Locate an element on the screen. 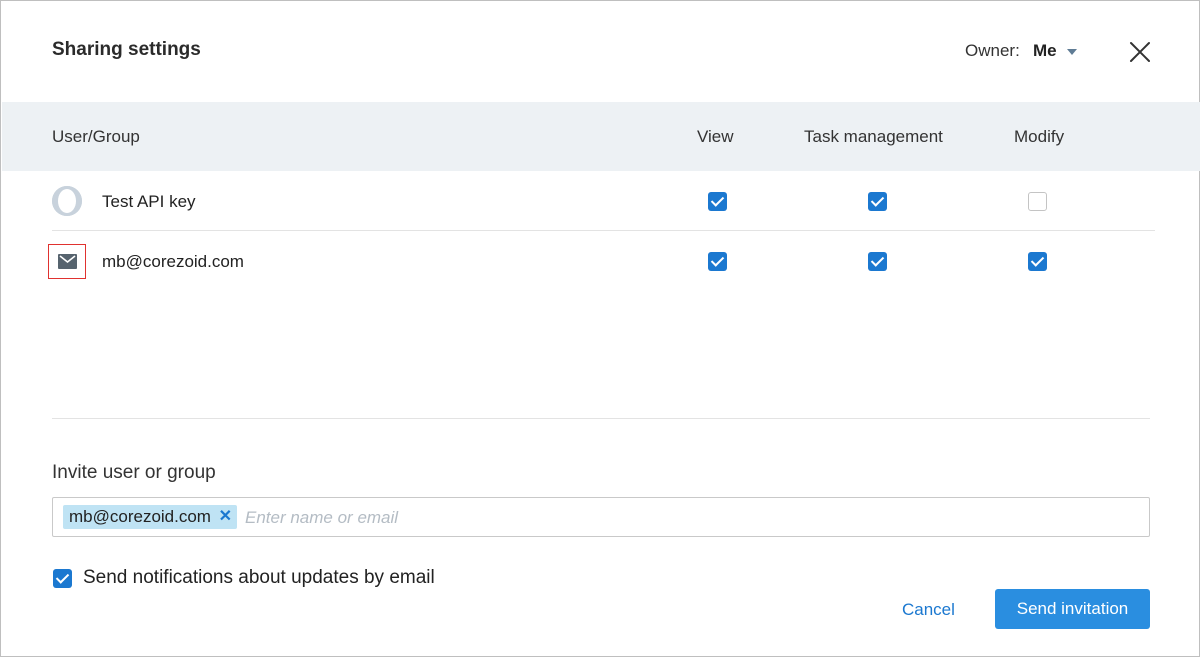 The width and height of the screenshot is (1200, 657). envelope-highlight is located at coordinates (67, 261).